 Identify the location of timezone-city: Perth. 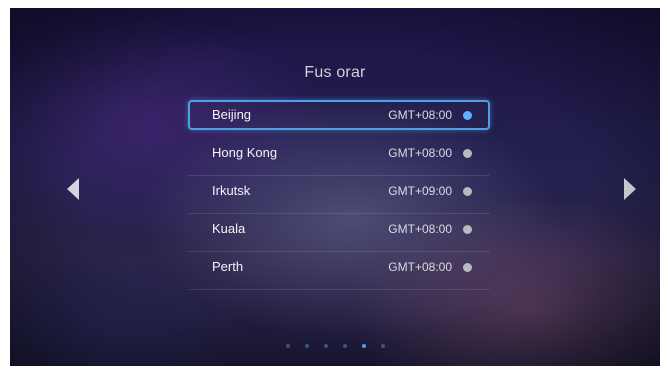
(228, 266).